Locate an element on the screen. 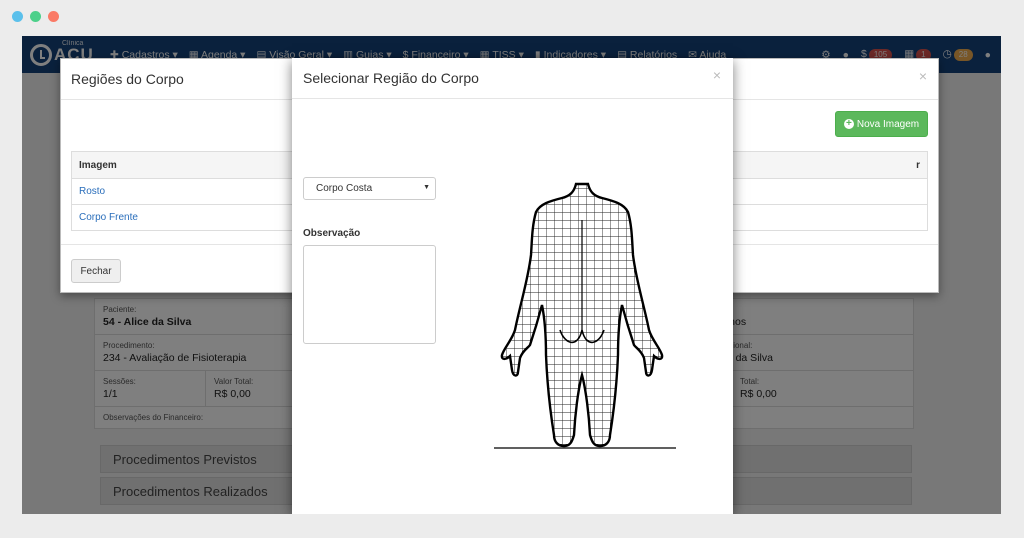  caret-down-icon: ▼ is located at coordinates (426, 187).